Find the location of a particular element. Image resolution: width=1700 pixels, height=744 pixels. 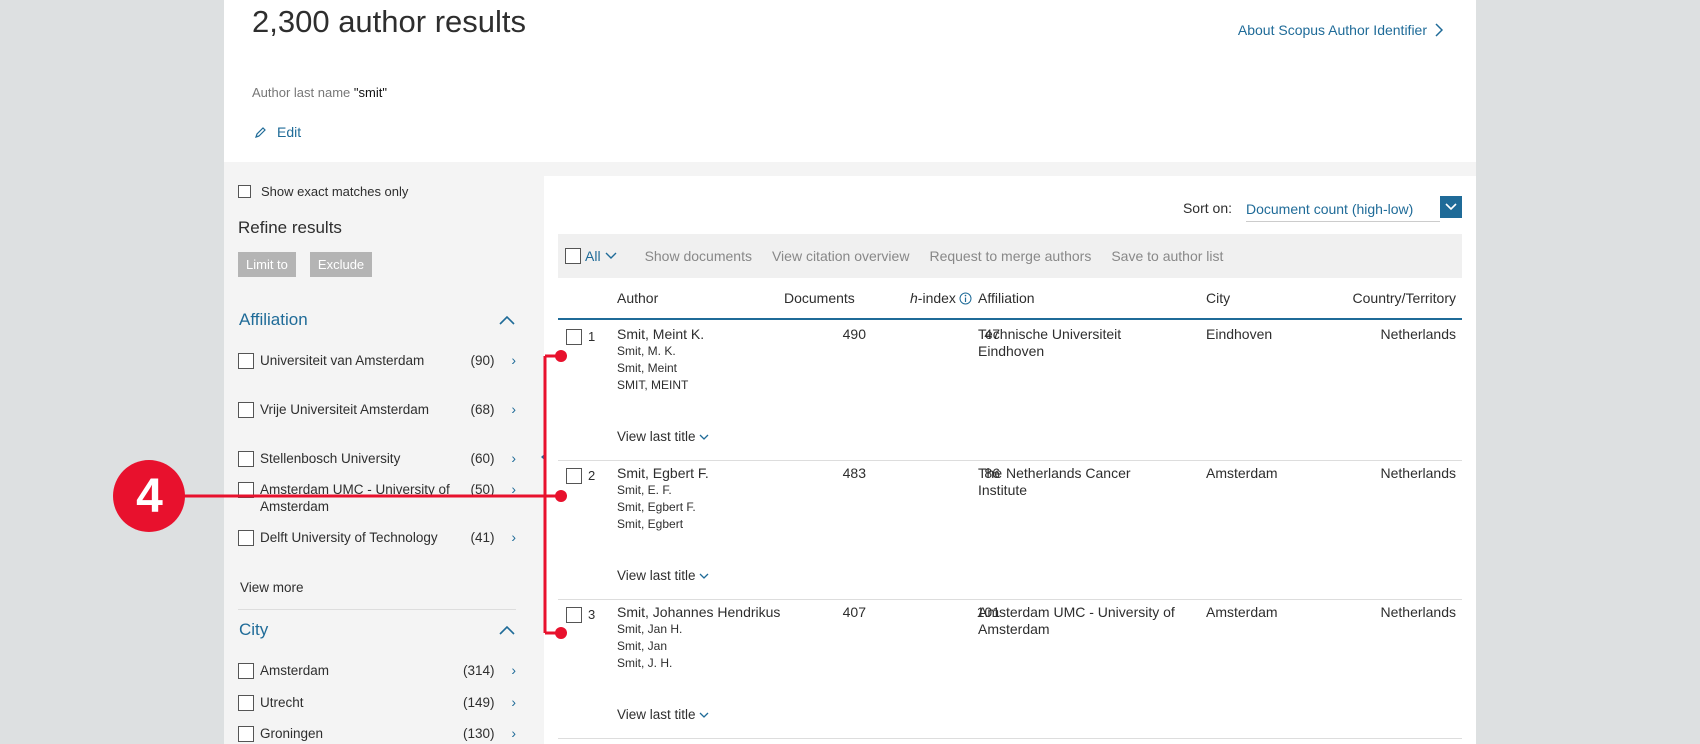

city-cell: Amsterdam is located at coordinates (1242, 612).